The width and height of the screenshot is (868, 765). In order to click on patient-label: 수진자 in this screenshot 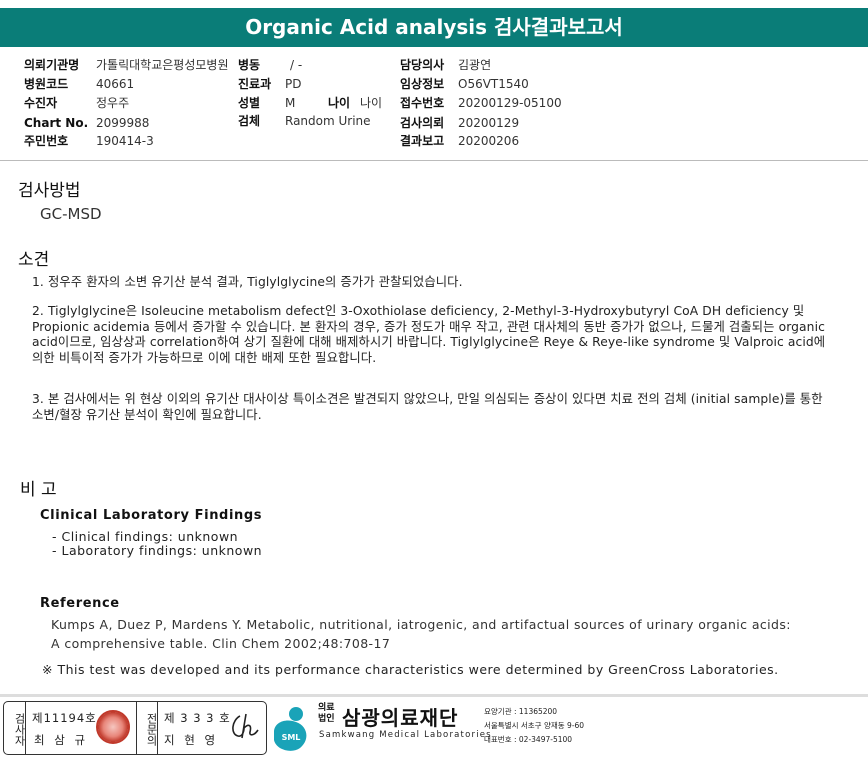, I will do `click(41, 103)`.